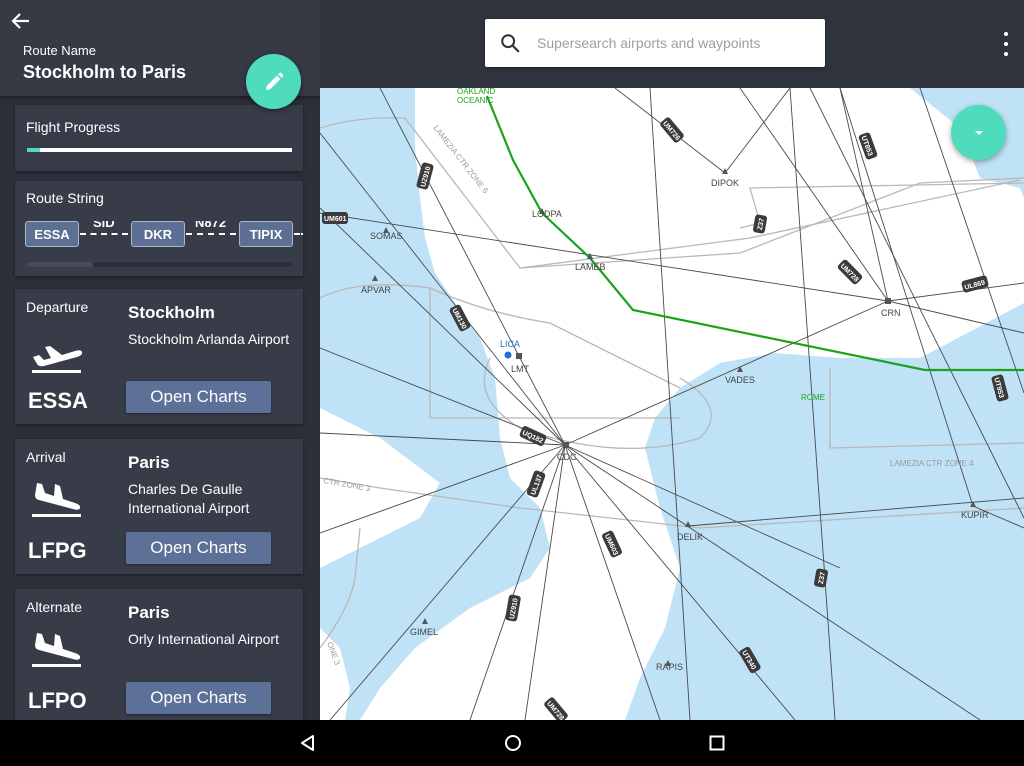  What do you see at coordinates (975, 515) in the screenshot?
I see `waypoint-kupir-label: KUPIR` at bounding box center [975, 515].